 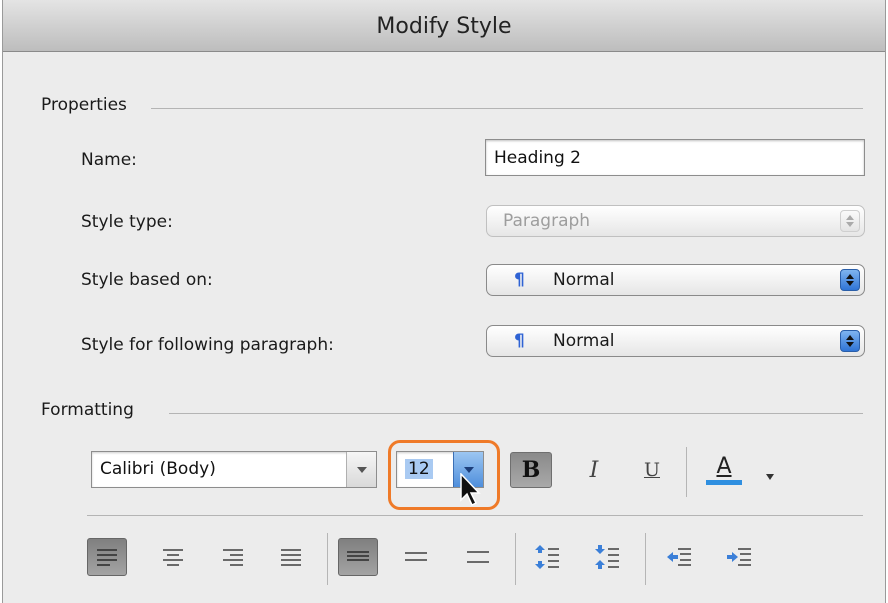 I want to click on align-center-button, so click(x=173, y=557).